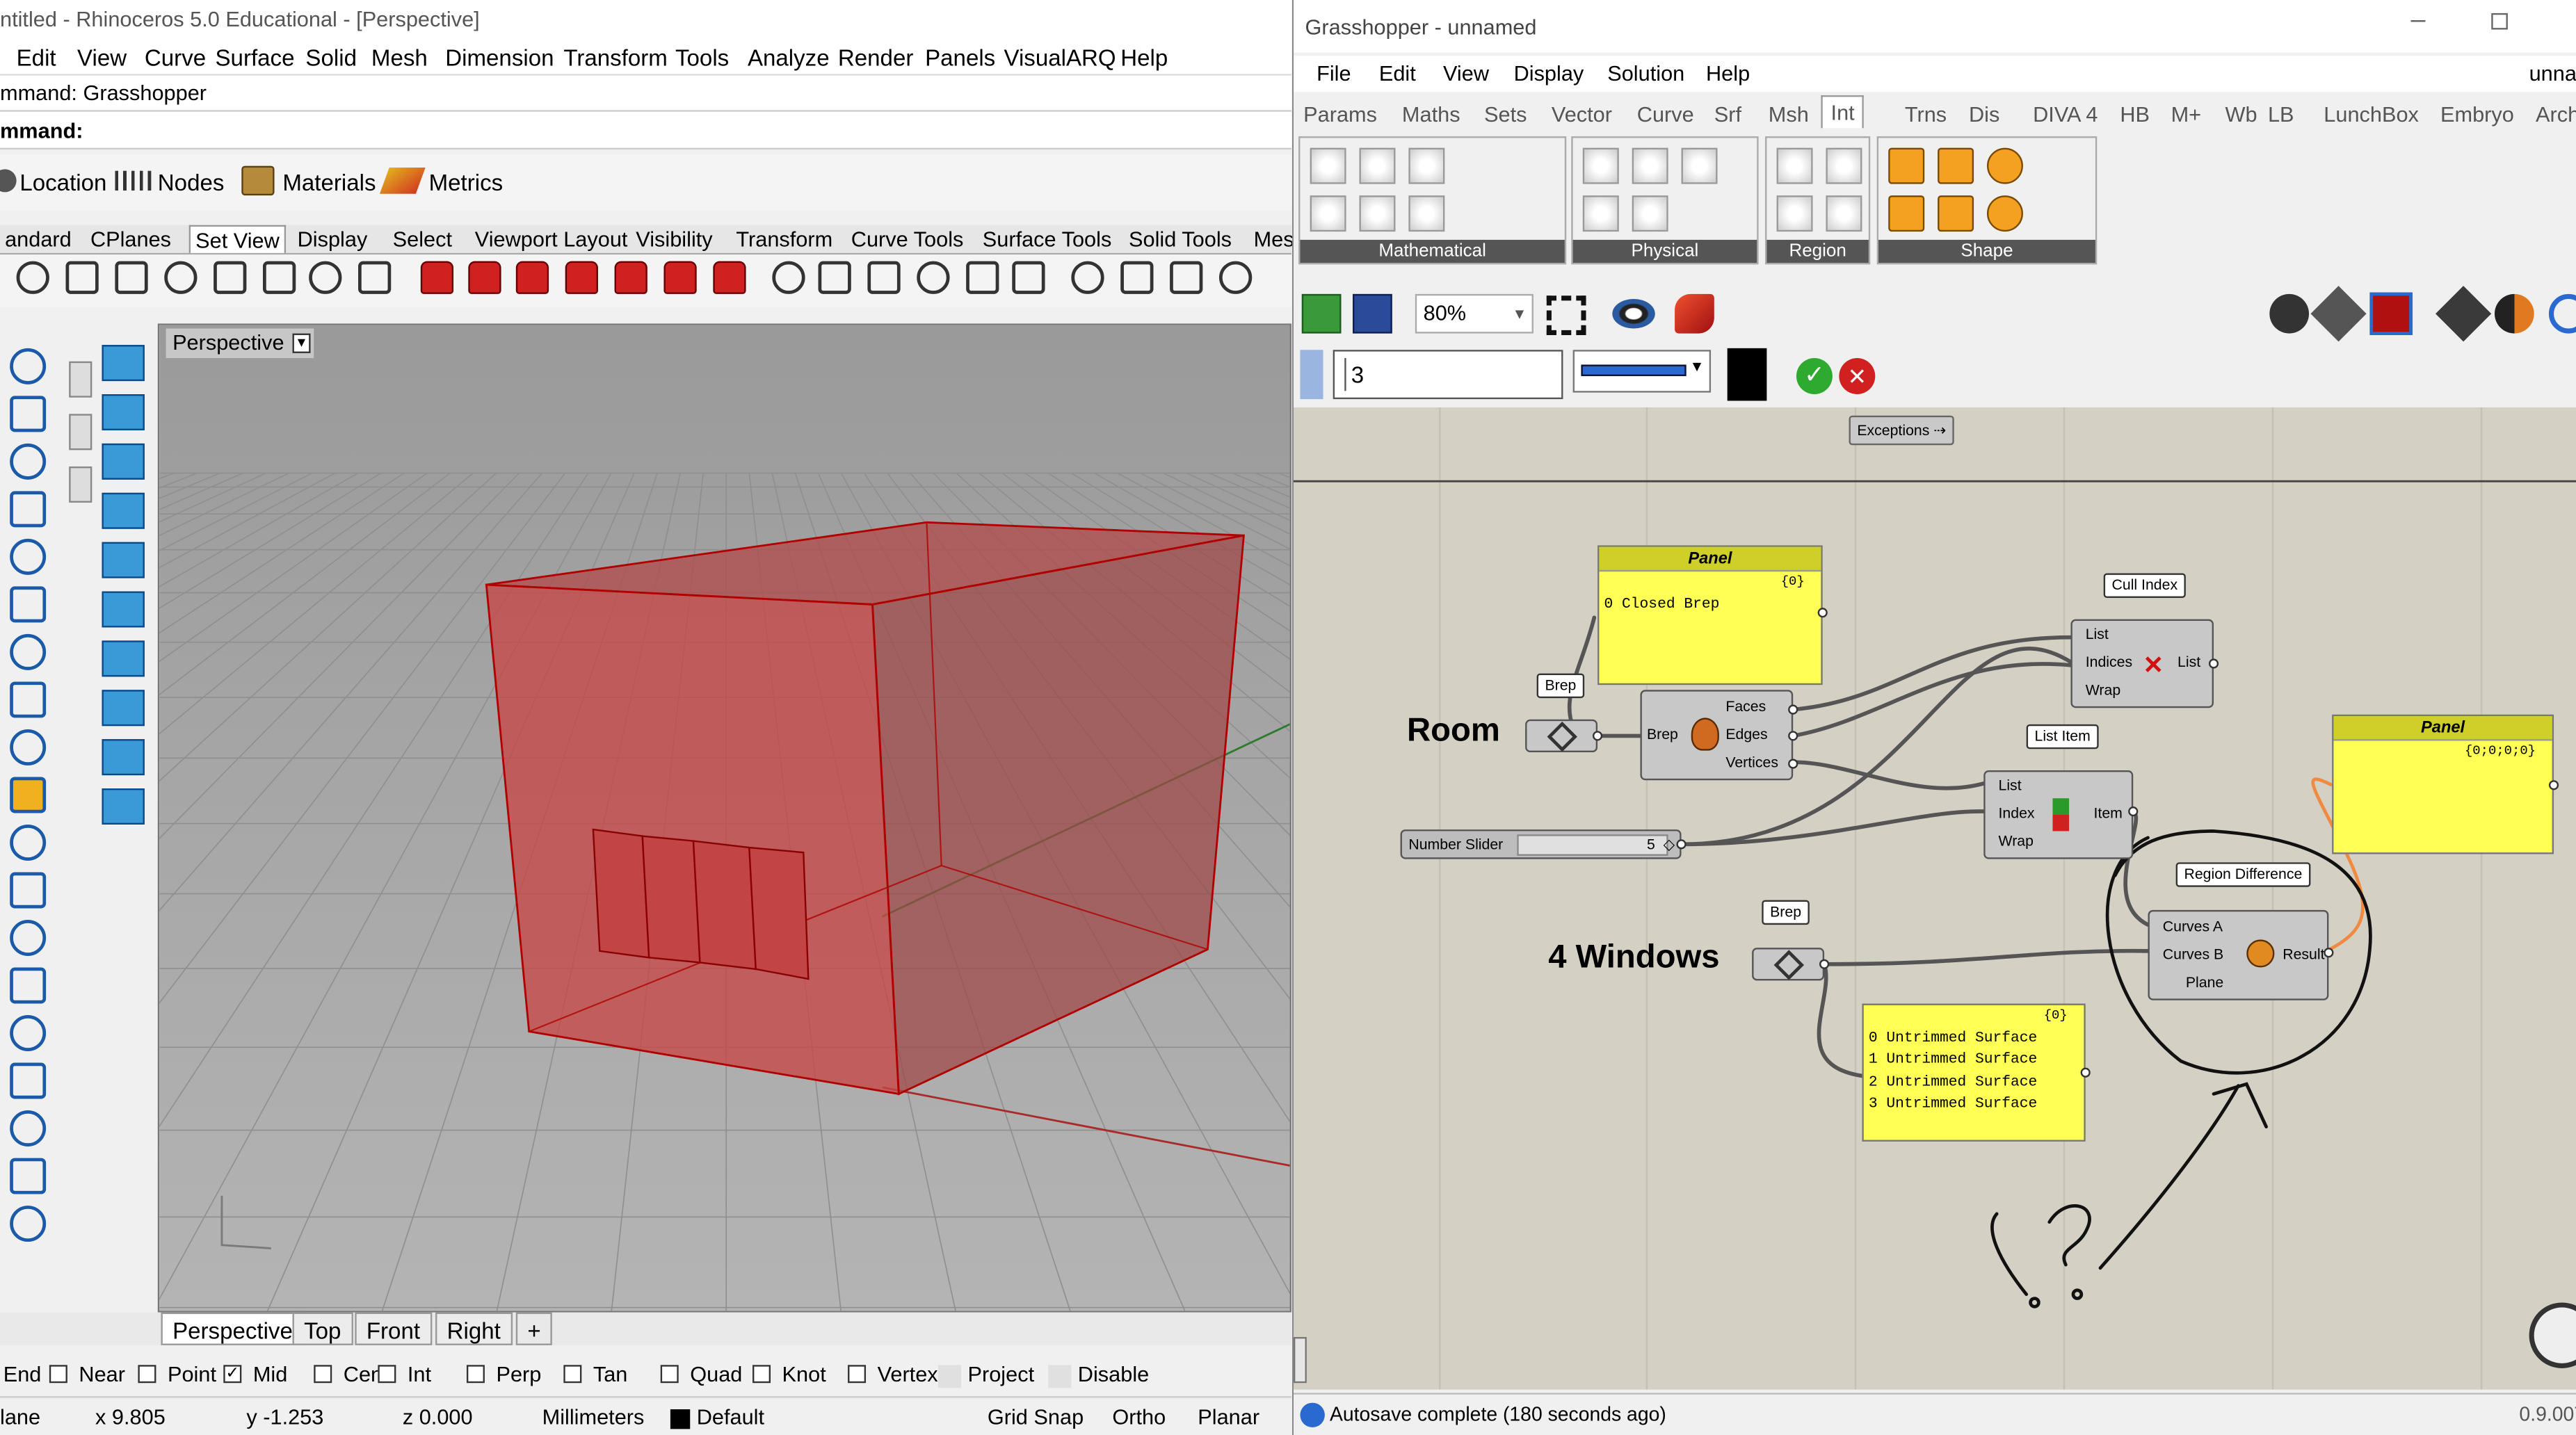 This screenshot has height=1435, width=2576. I want to click on rhino-menu-visualarq: VisualARQ, so click(1060, 57).